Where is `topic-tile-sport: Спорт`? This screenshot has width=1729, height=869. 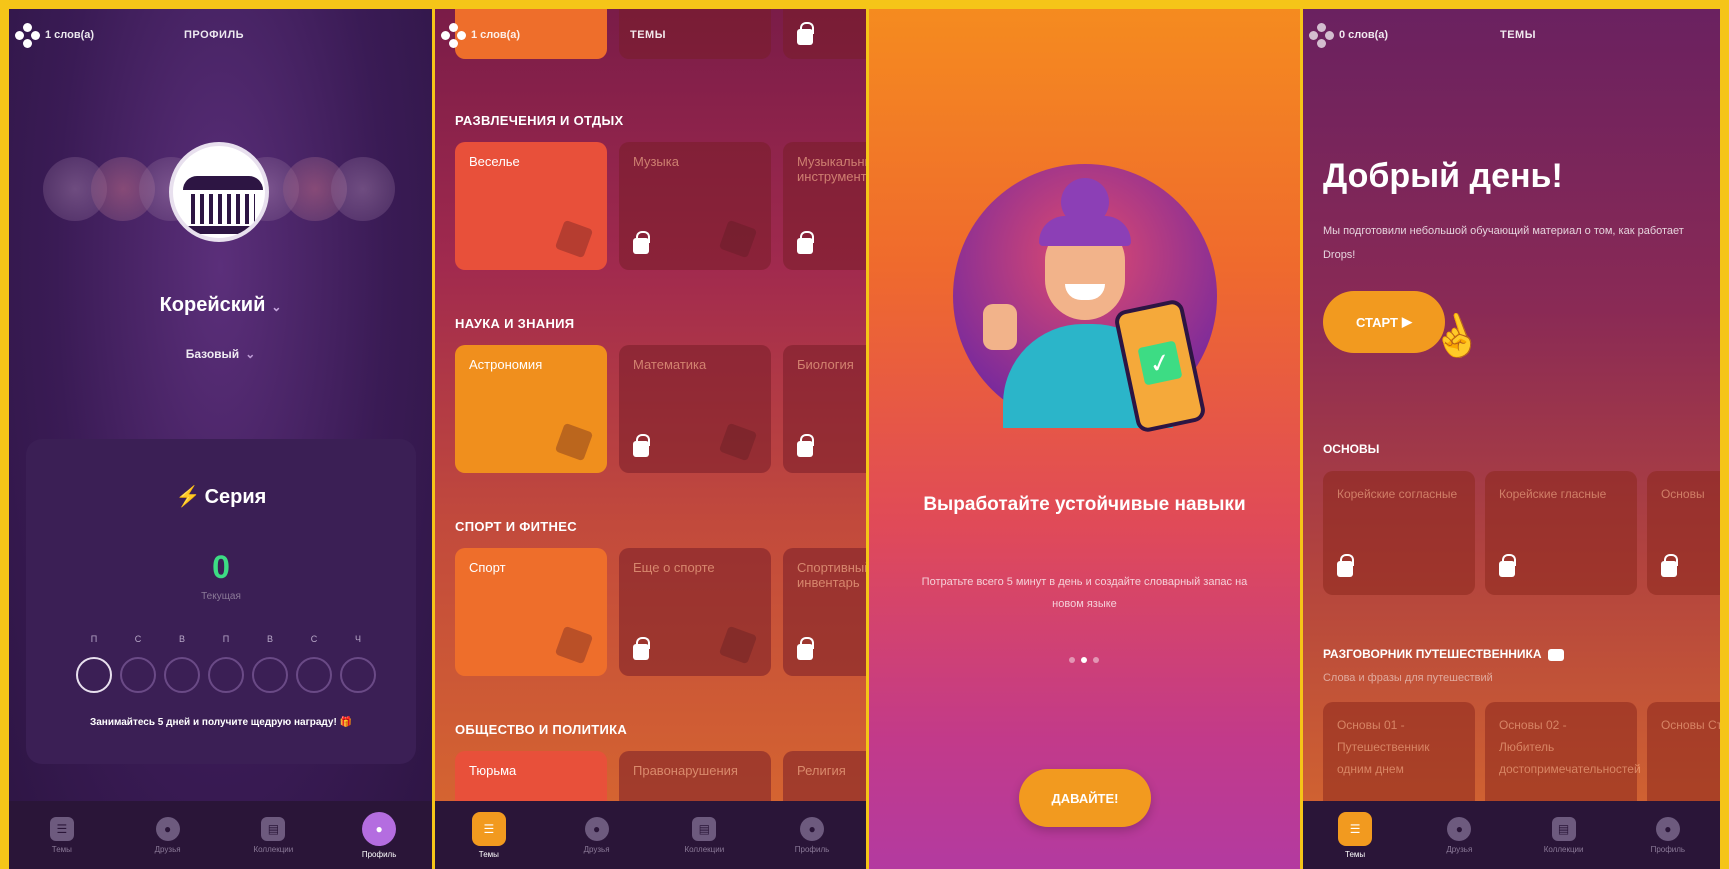 topic-tile-sport: Спорт is located at coordinates (531, 612).